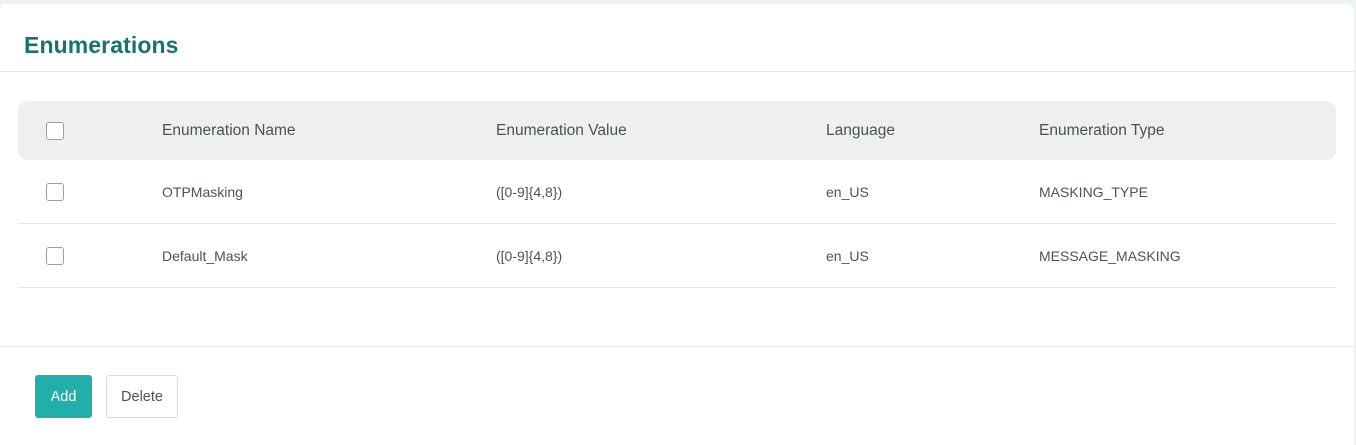  Describe the element at coordinates (202, 191) in the screenshot. I see `enumeration-name-link: OTPMasking` at that location.